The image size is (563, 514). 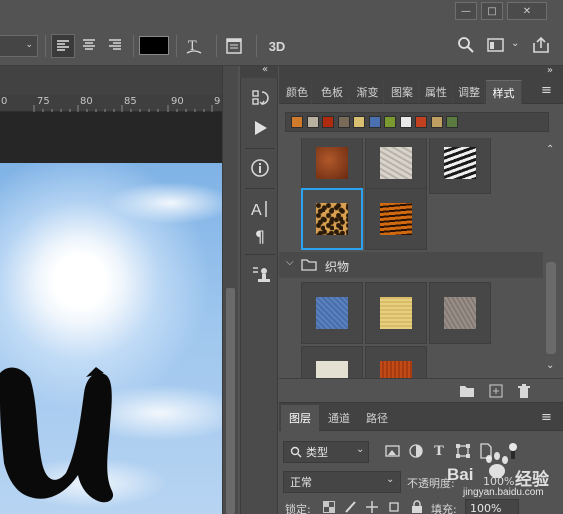 What do you see at coordinates (550, 70) in the screenshot?
I see `collapse-right-icon: »` at bounding box center [550, 70].